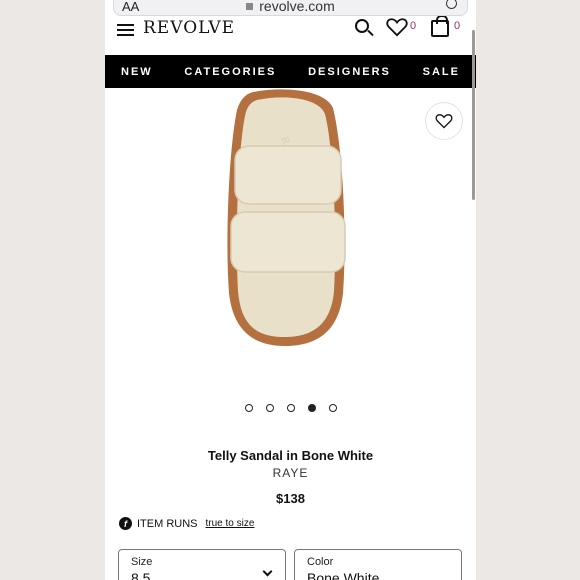 The image size is (580, 580). Describe the element at coordinates (202, 564) in the screenshot. I see `size-select: Size 8.5` at that location.